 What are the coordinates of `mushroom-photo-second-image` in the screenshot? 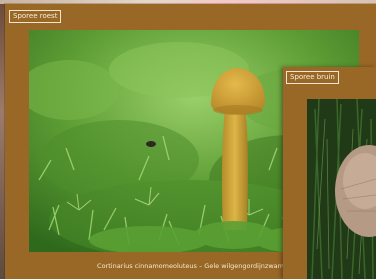 It's located at (341, 189).